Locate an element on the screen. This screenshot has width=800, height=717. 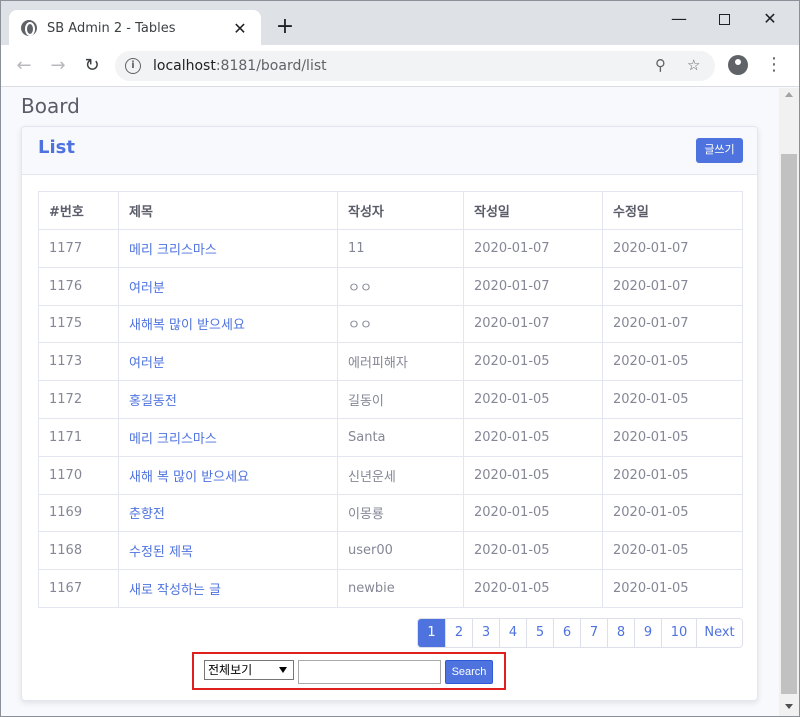
page-link-7: 7 is located at coordinates (593, 633).